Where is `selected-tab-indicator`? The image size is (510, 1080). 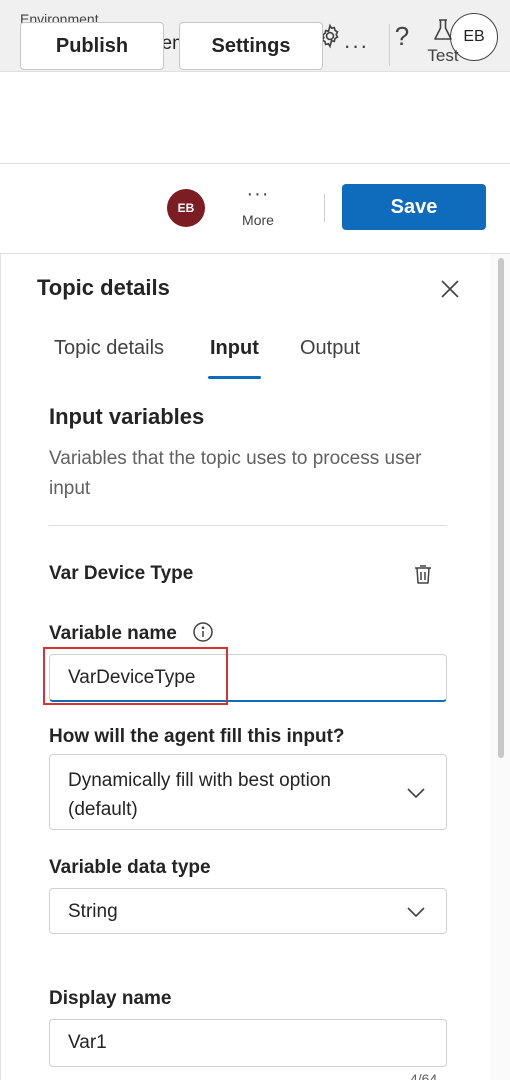 selected-tab-indicator is located at coordinates (234, 377).